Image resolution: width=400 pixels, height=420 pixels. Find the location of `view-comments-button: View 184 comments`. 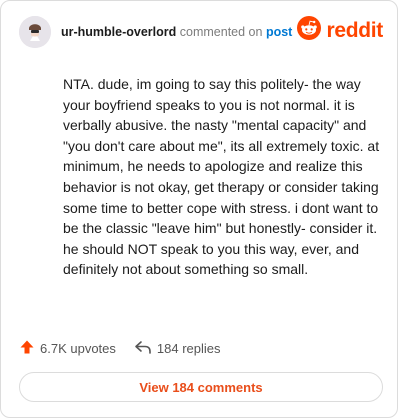

view-comments-button: View 184 comments is located at coordinates (201, 387).